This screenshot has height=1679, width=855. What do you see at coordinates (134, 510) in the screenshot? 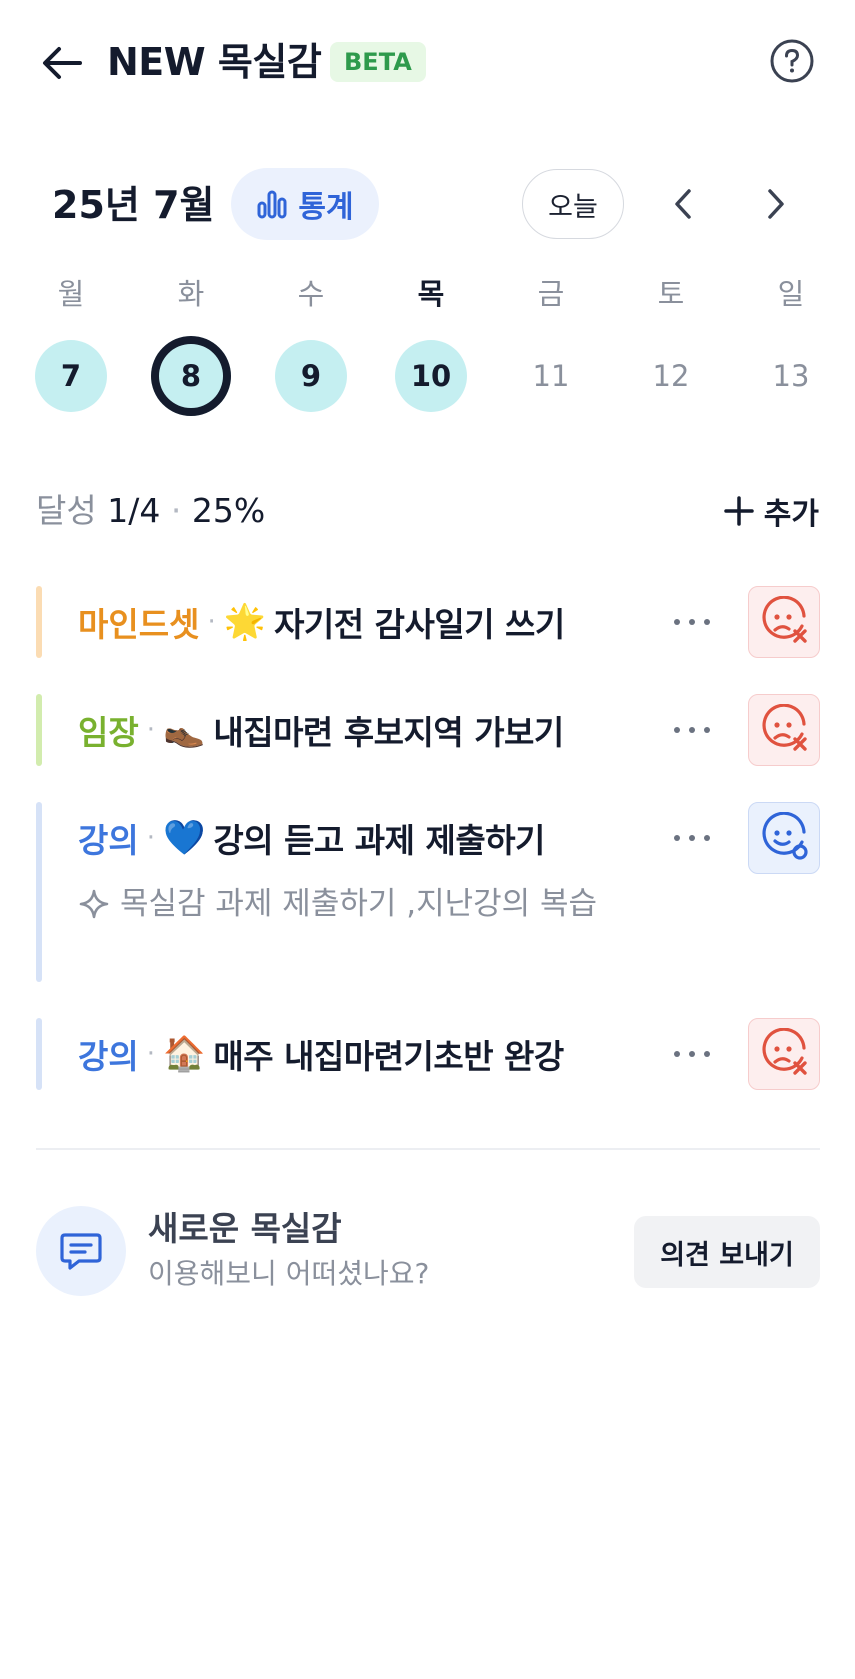
I see `progress-count: 1/4` at bounding box center [134, 510].